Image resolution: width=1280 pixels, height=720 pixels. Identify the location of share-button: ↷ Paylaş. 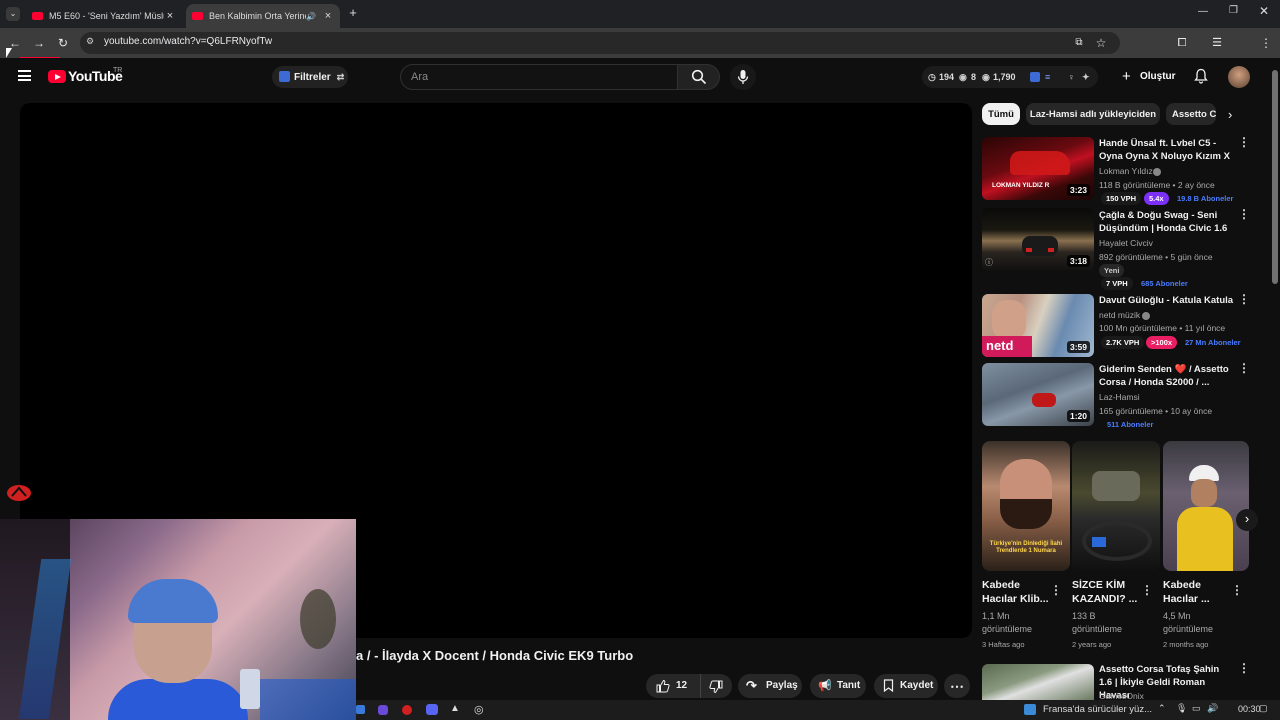
(770, 686).